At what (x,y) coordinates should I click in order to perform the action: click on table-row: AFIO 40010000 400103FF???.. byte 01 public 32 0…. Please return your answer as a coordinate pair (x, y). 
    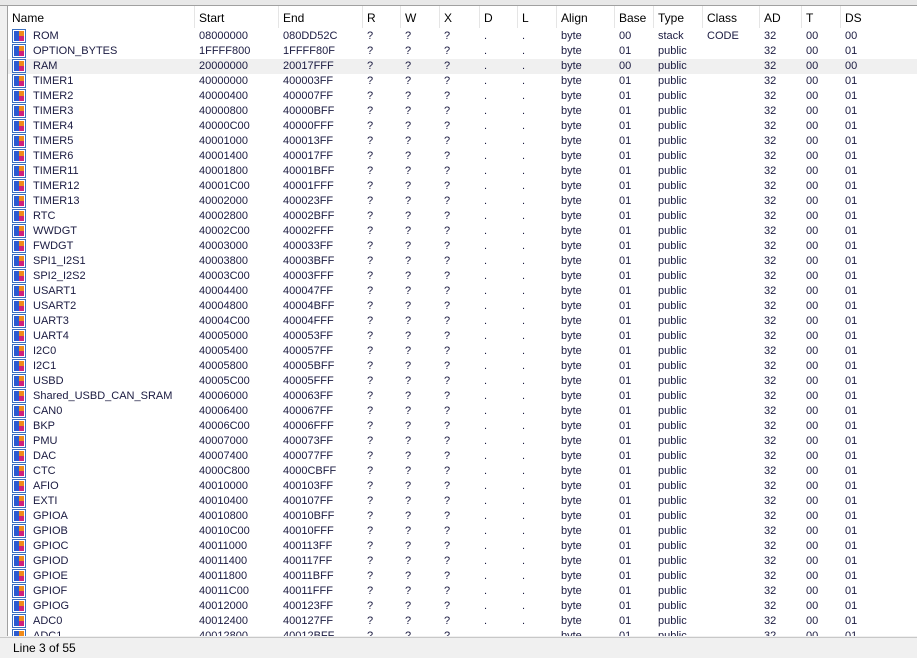
    Looking at the image, I should click on (462, 486).